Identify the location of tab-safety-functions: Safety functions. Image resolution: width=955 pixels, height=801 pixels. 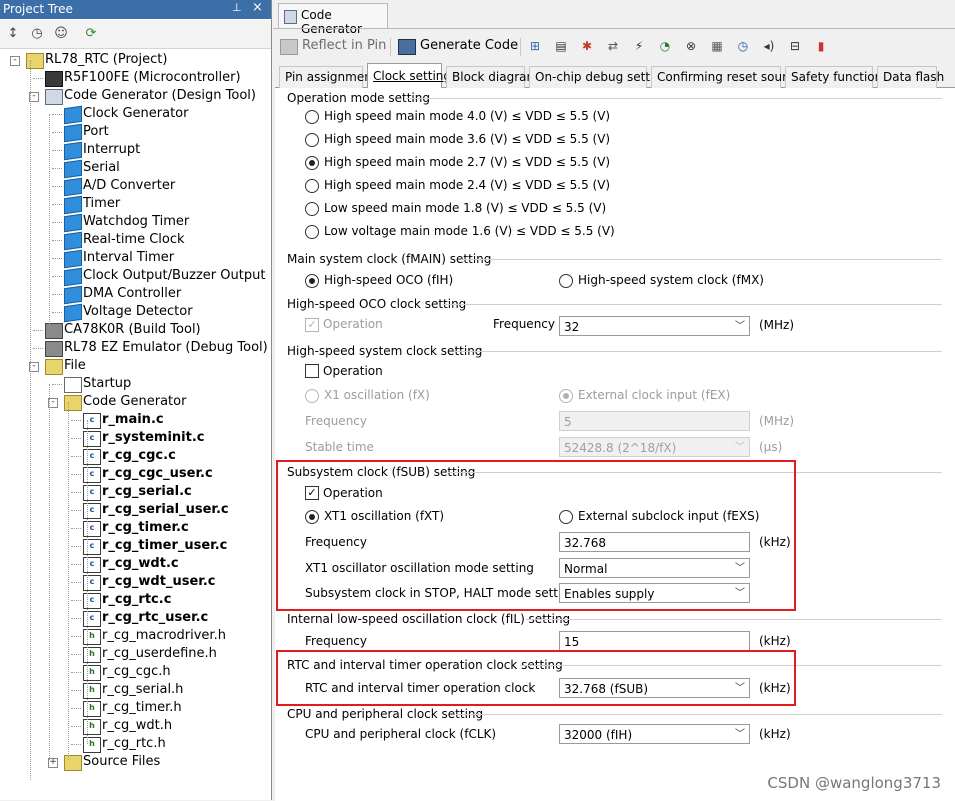
(836, 77).